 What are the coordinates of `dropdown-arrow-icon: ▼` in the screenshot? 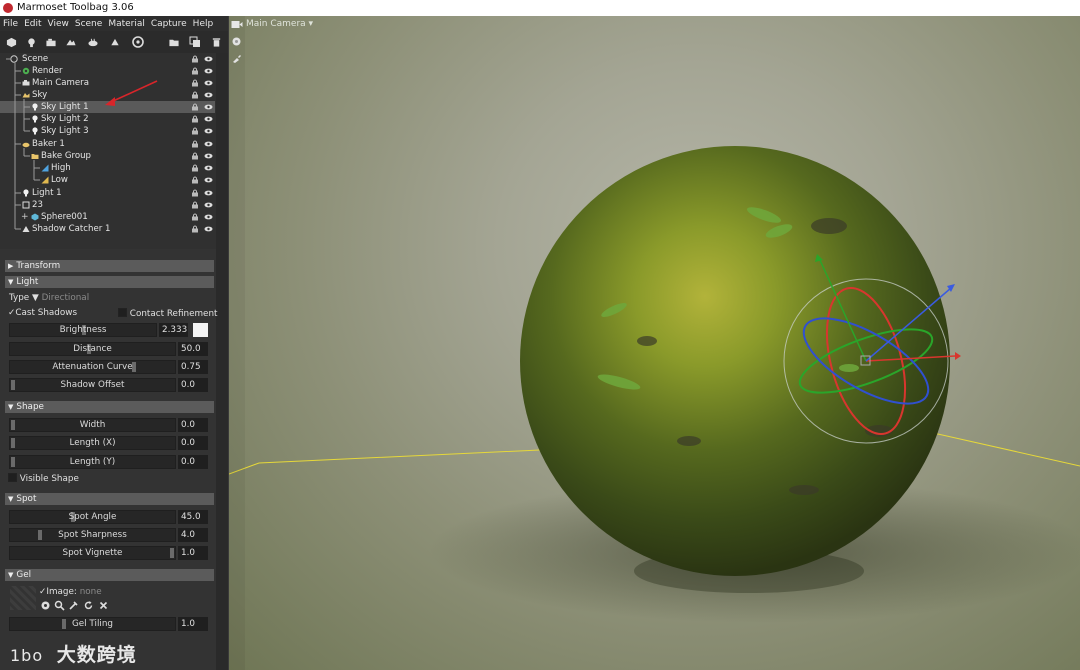 It's located at (35, 298).